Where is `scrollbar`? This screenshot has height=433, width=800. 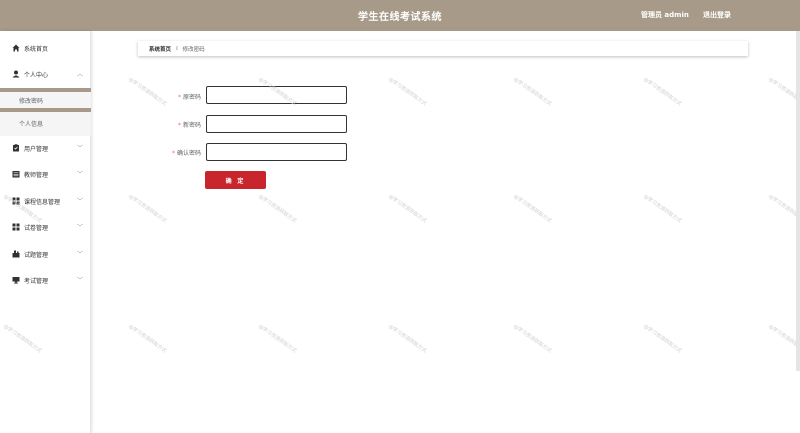
scrollbar is located at coordinates (798, 201).